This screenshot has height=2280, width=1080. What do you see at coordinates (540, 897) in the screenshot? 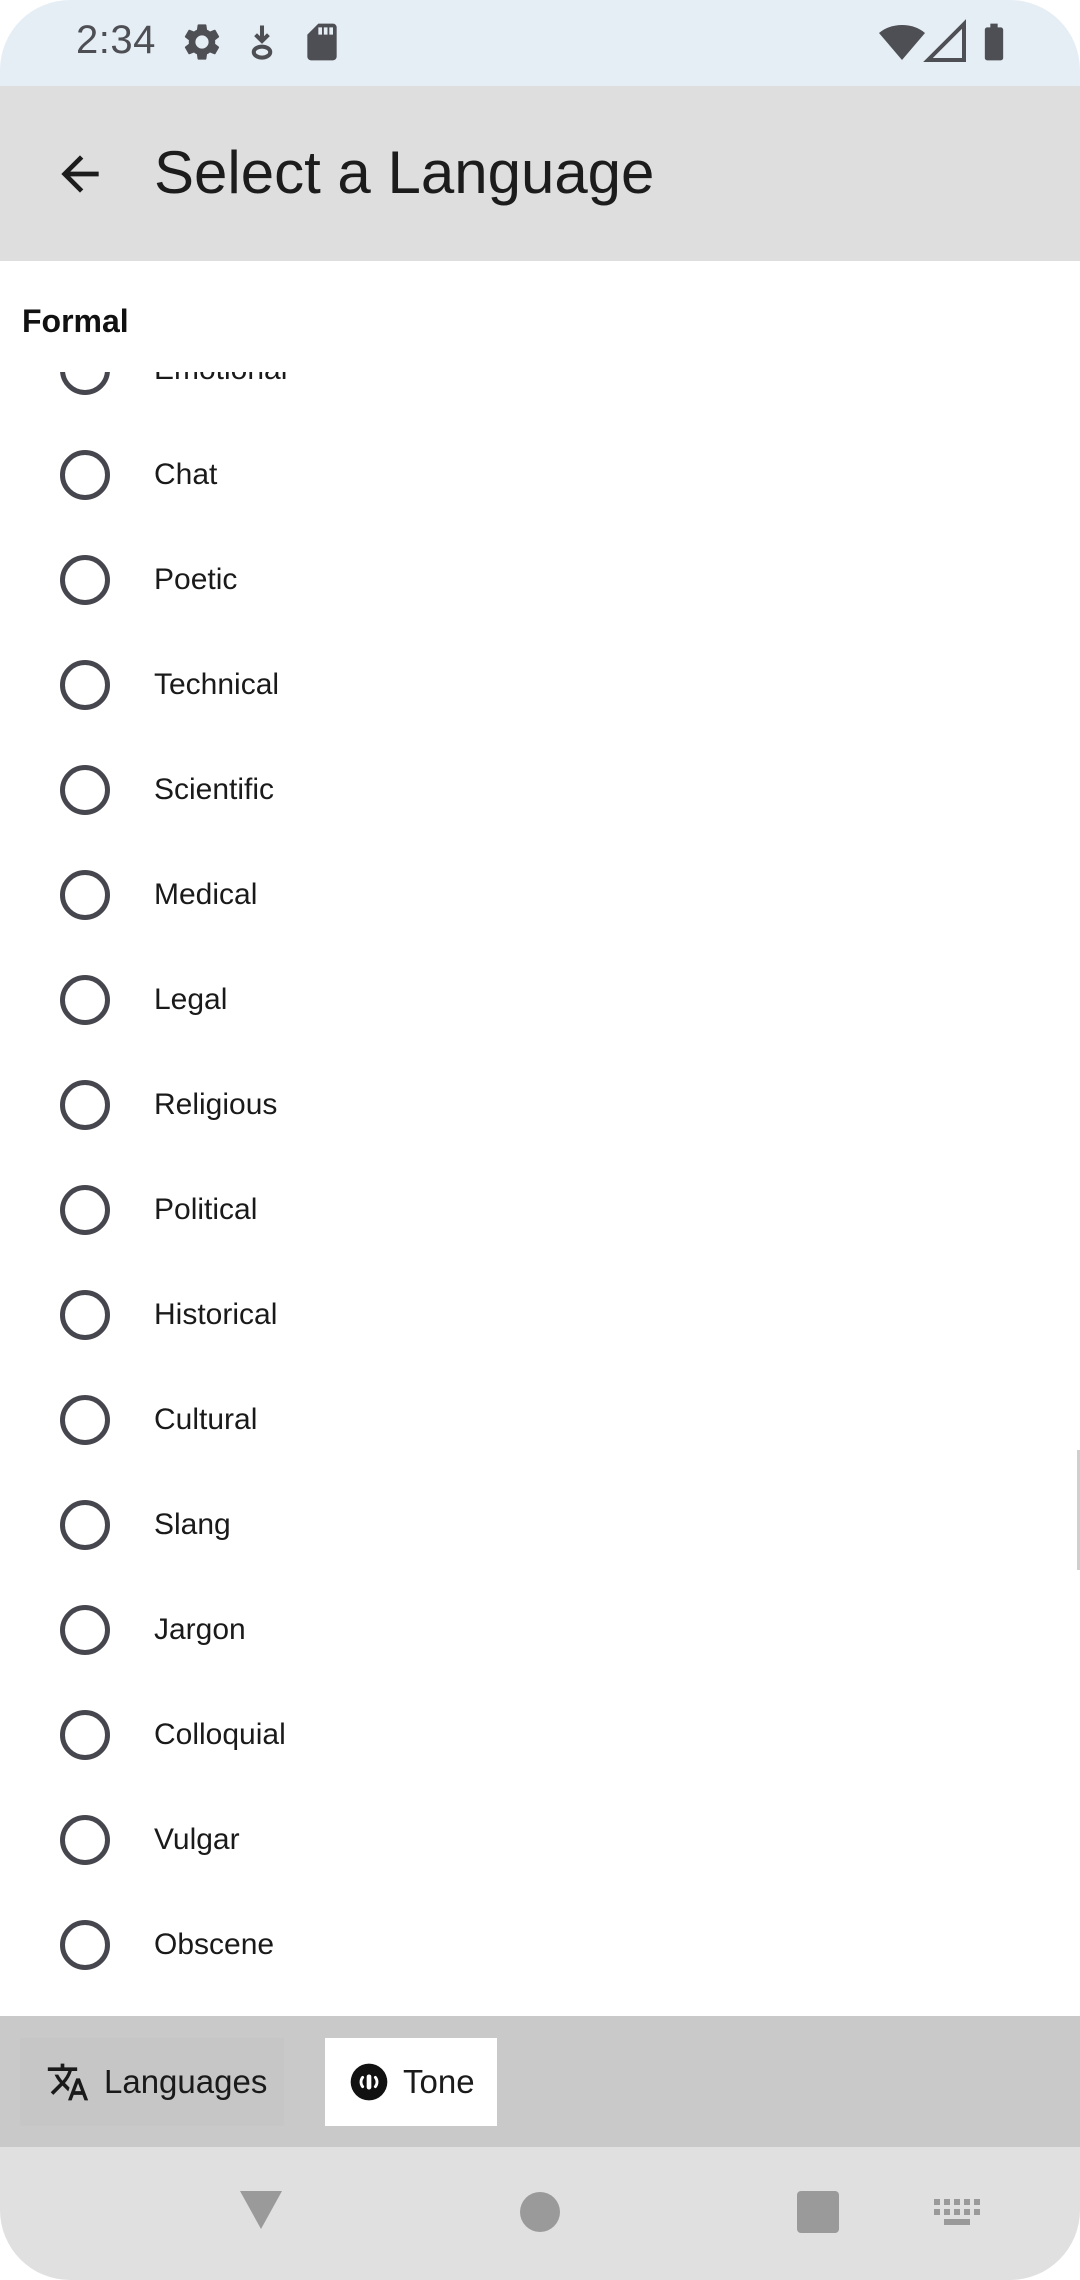
I see `option-medical: Medical` at bounding box center [540, 897].